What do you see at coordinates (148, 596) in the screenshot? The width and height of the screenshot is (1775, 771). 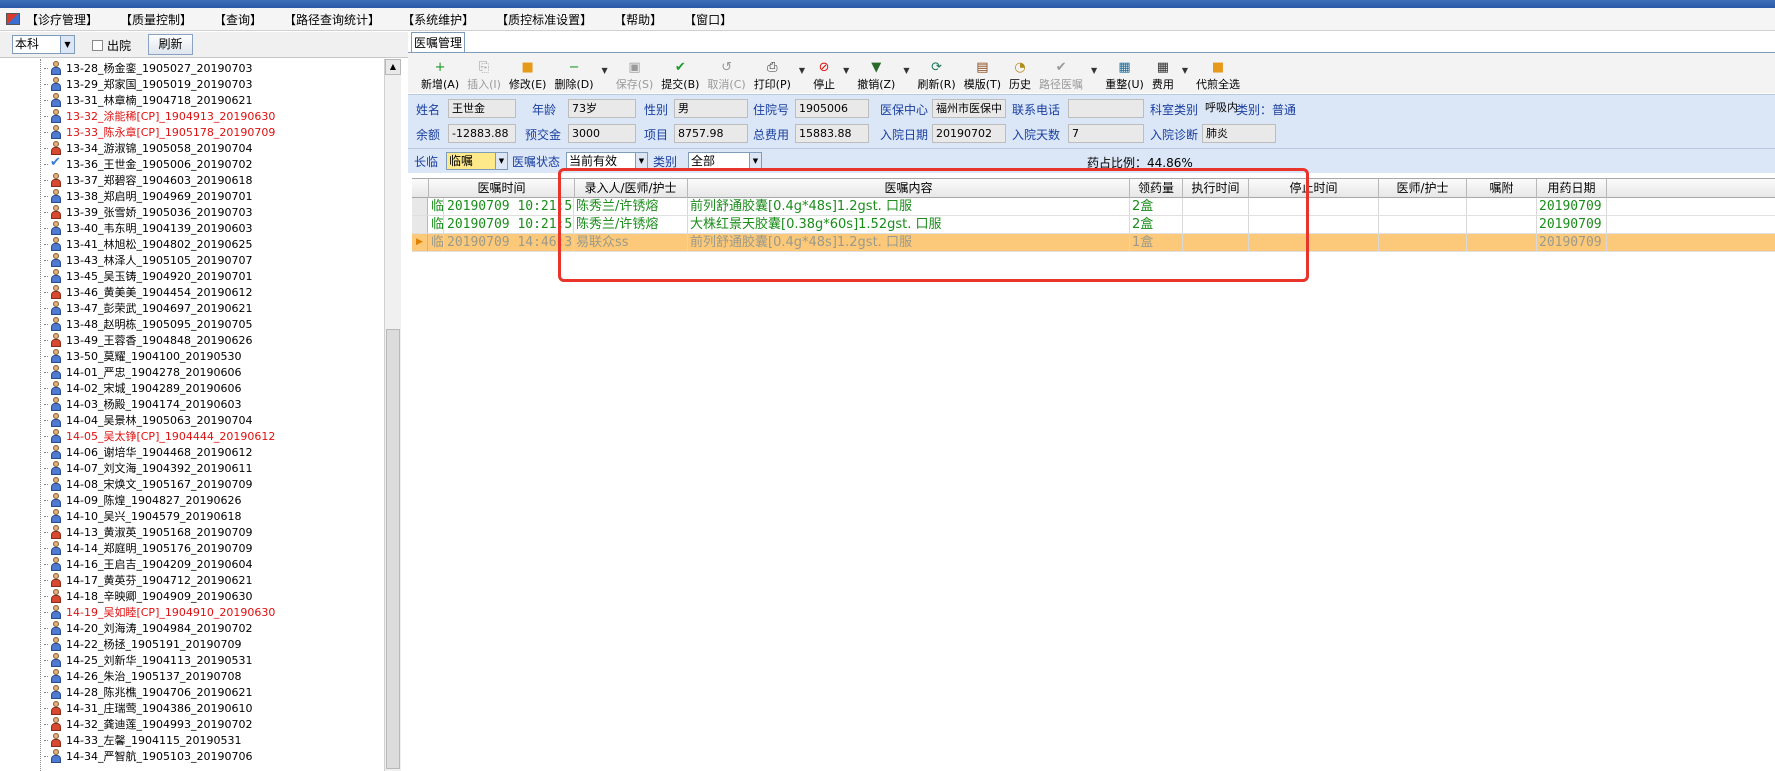 I see `patient-item: 14-18_辛映卿_1904909_20190630` at bounding box center [148, 596].